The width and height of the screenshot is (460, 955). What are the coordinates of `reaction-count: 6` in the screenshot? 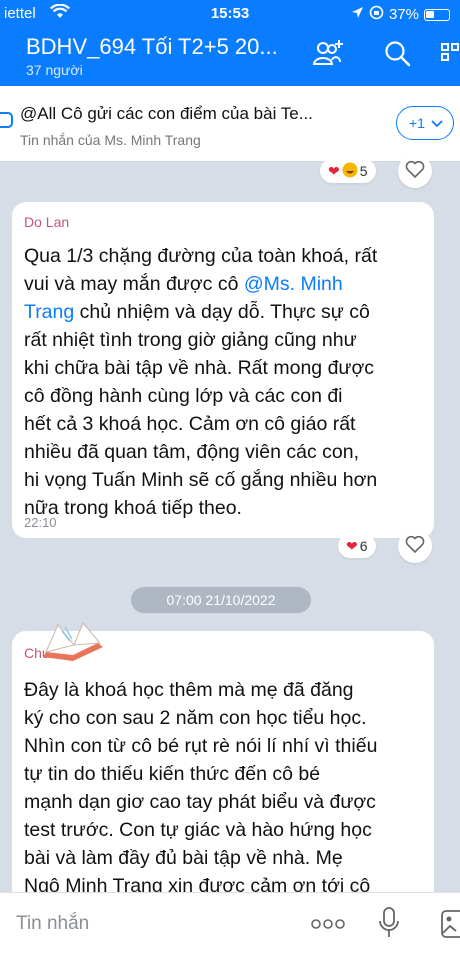 It's located at (363, 546).